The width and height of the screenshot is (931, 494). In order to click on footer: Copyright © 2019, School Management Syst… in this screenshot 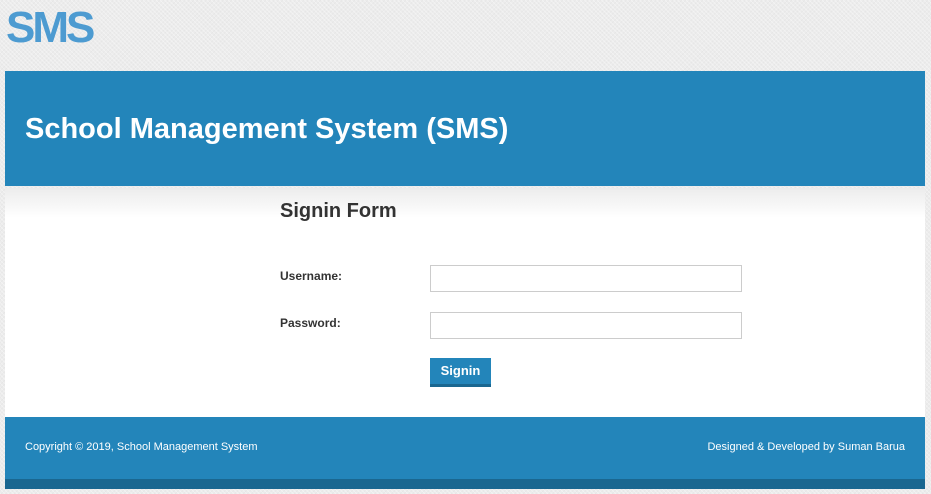, I will do `click(465, 448)`.